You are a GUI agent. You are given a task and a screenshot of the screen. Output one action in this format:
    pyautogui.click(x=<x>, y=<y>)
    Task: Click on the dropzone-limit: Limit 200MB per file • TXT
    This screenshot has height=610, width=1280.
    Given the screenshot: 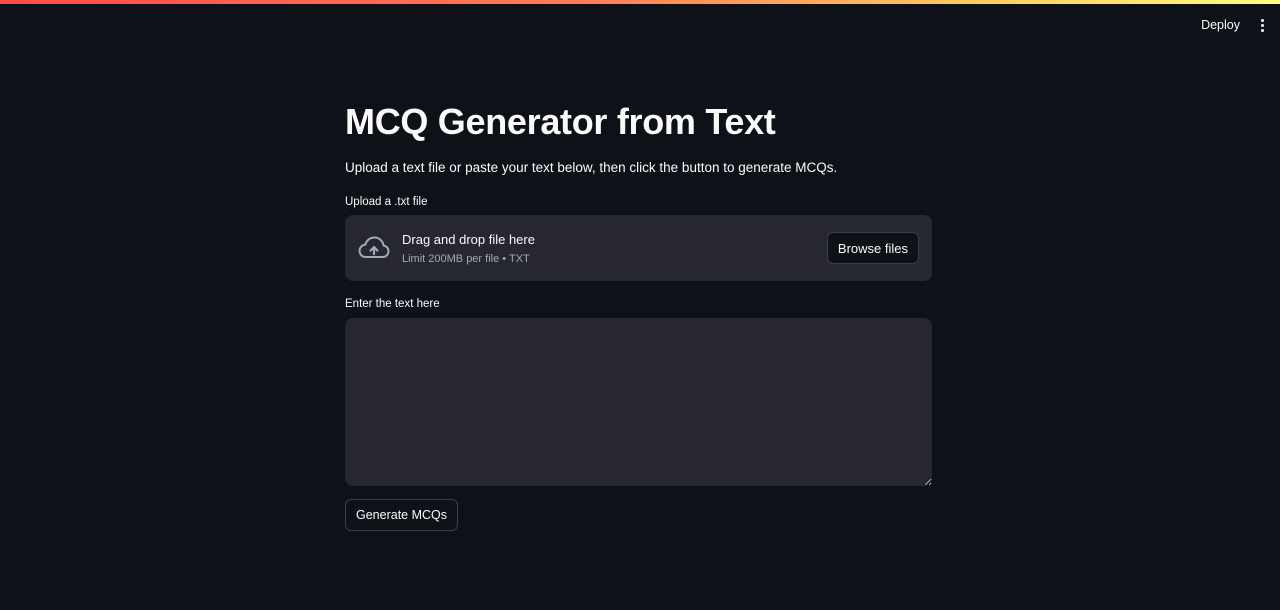 What is the action you would take?
    pyautogui.click(x=466, y=259)
    